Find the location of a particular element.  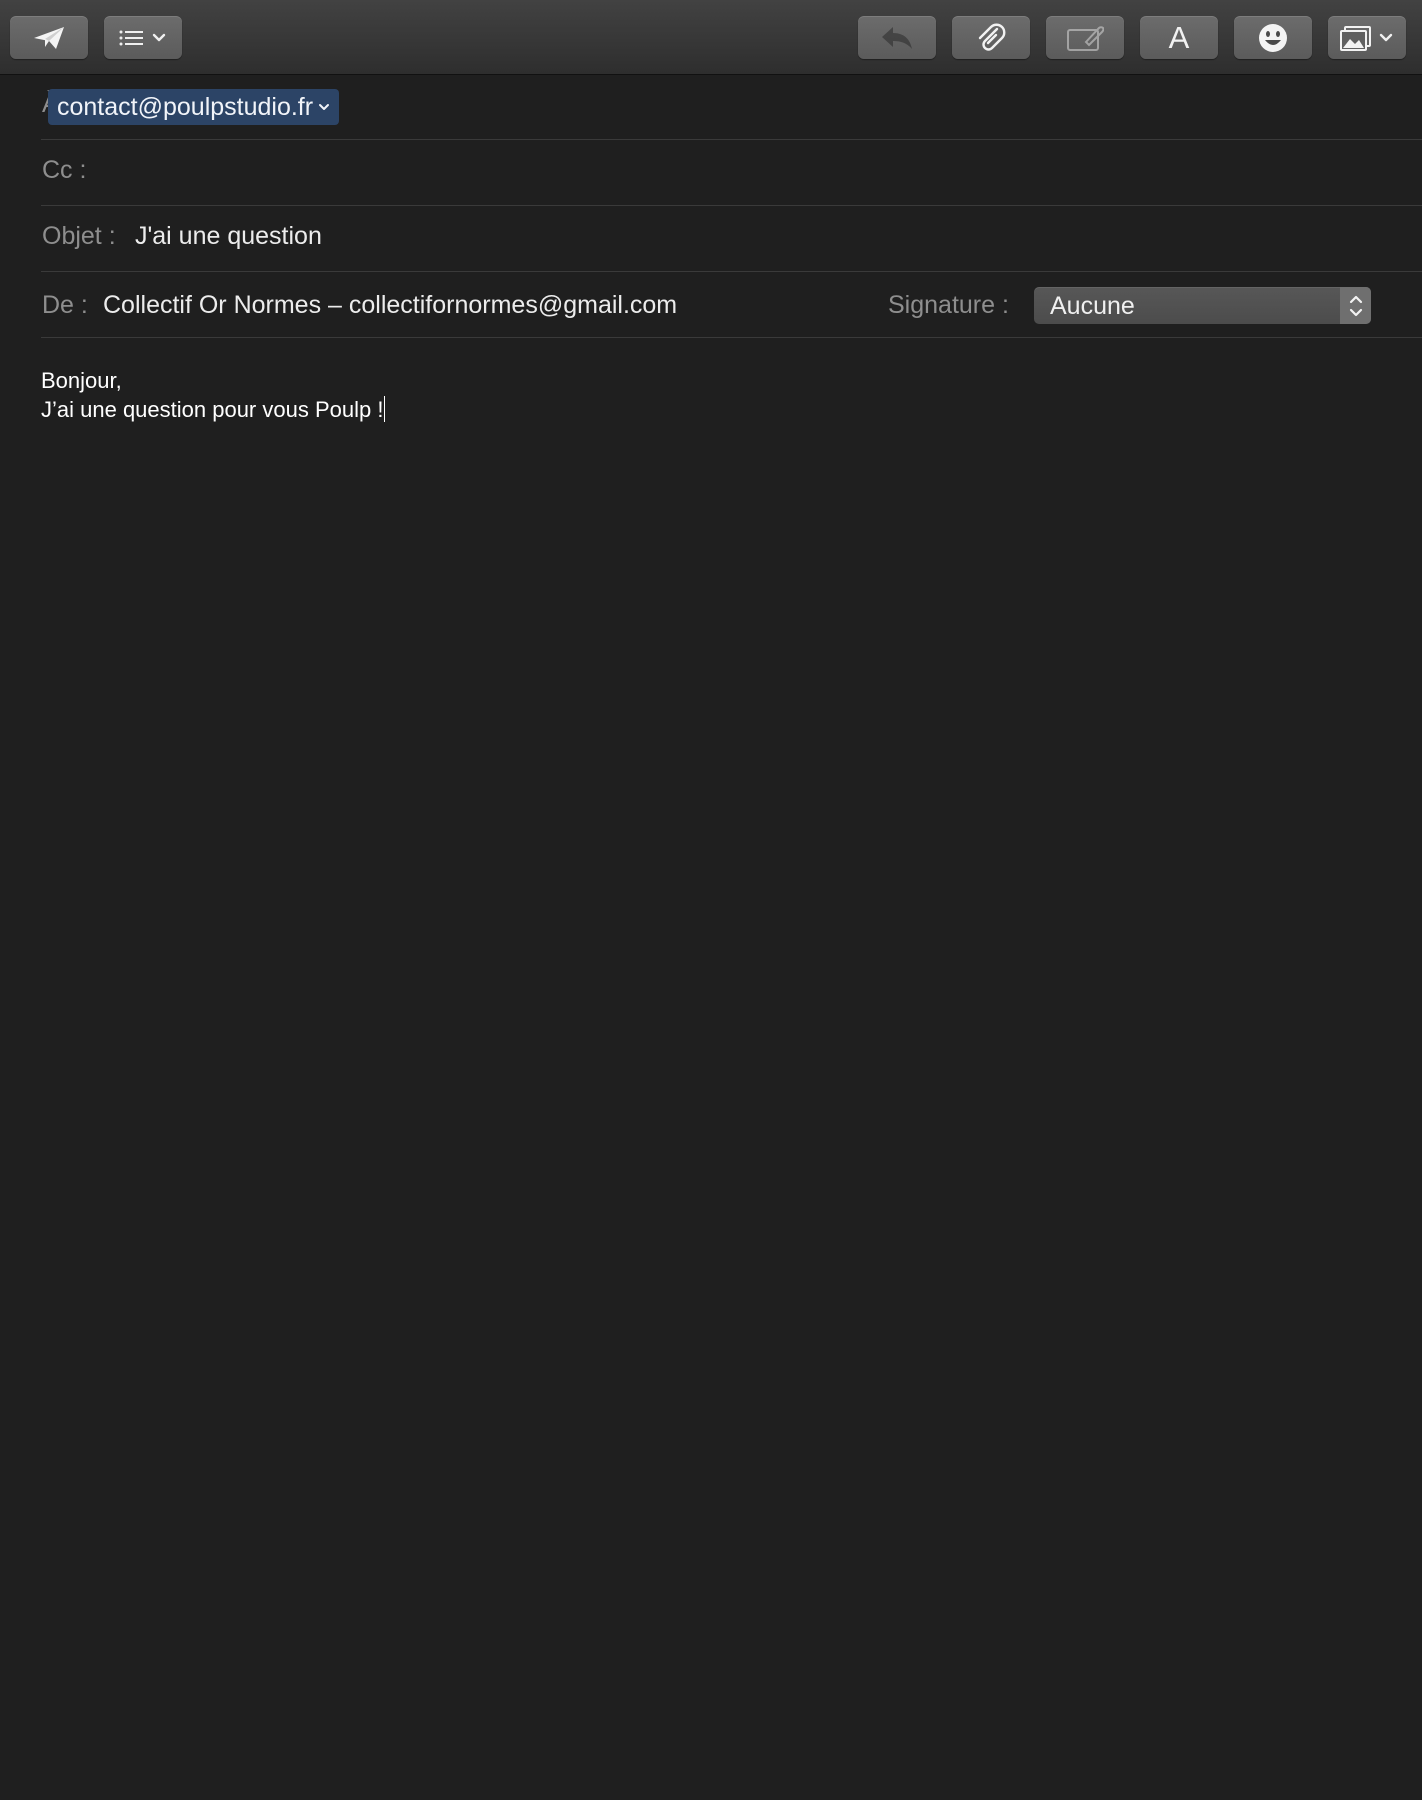

paper-plane-icon is located at coordinates (49, 37).